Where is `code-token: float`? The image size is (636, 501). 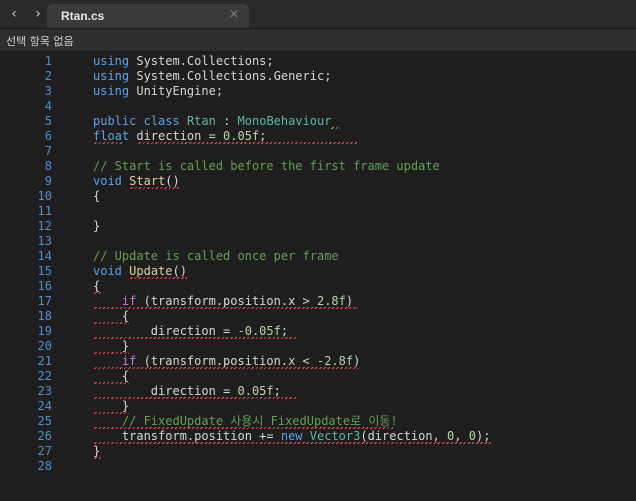
code-token: float is located at coordinates (111, 136).